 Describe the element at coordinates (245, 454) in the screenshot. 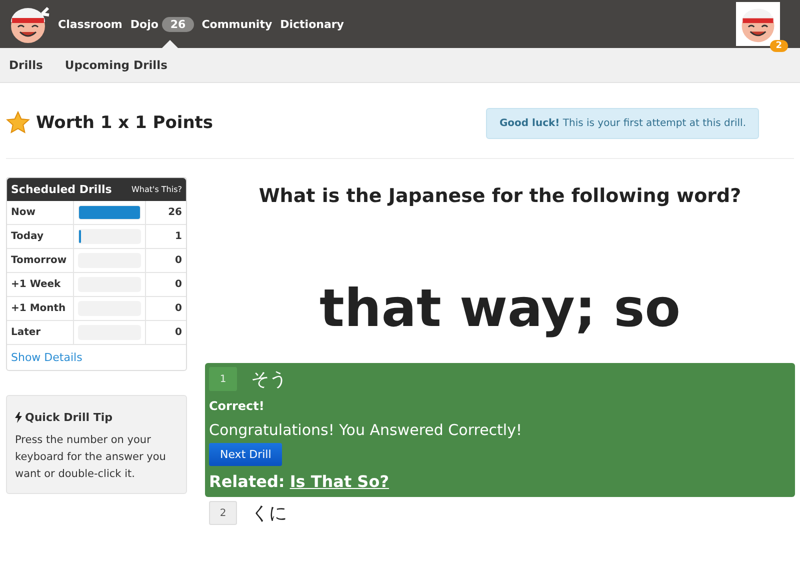

I see `next-drill-button: Next Drill` at that location.